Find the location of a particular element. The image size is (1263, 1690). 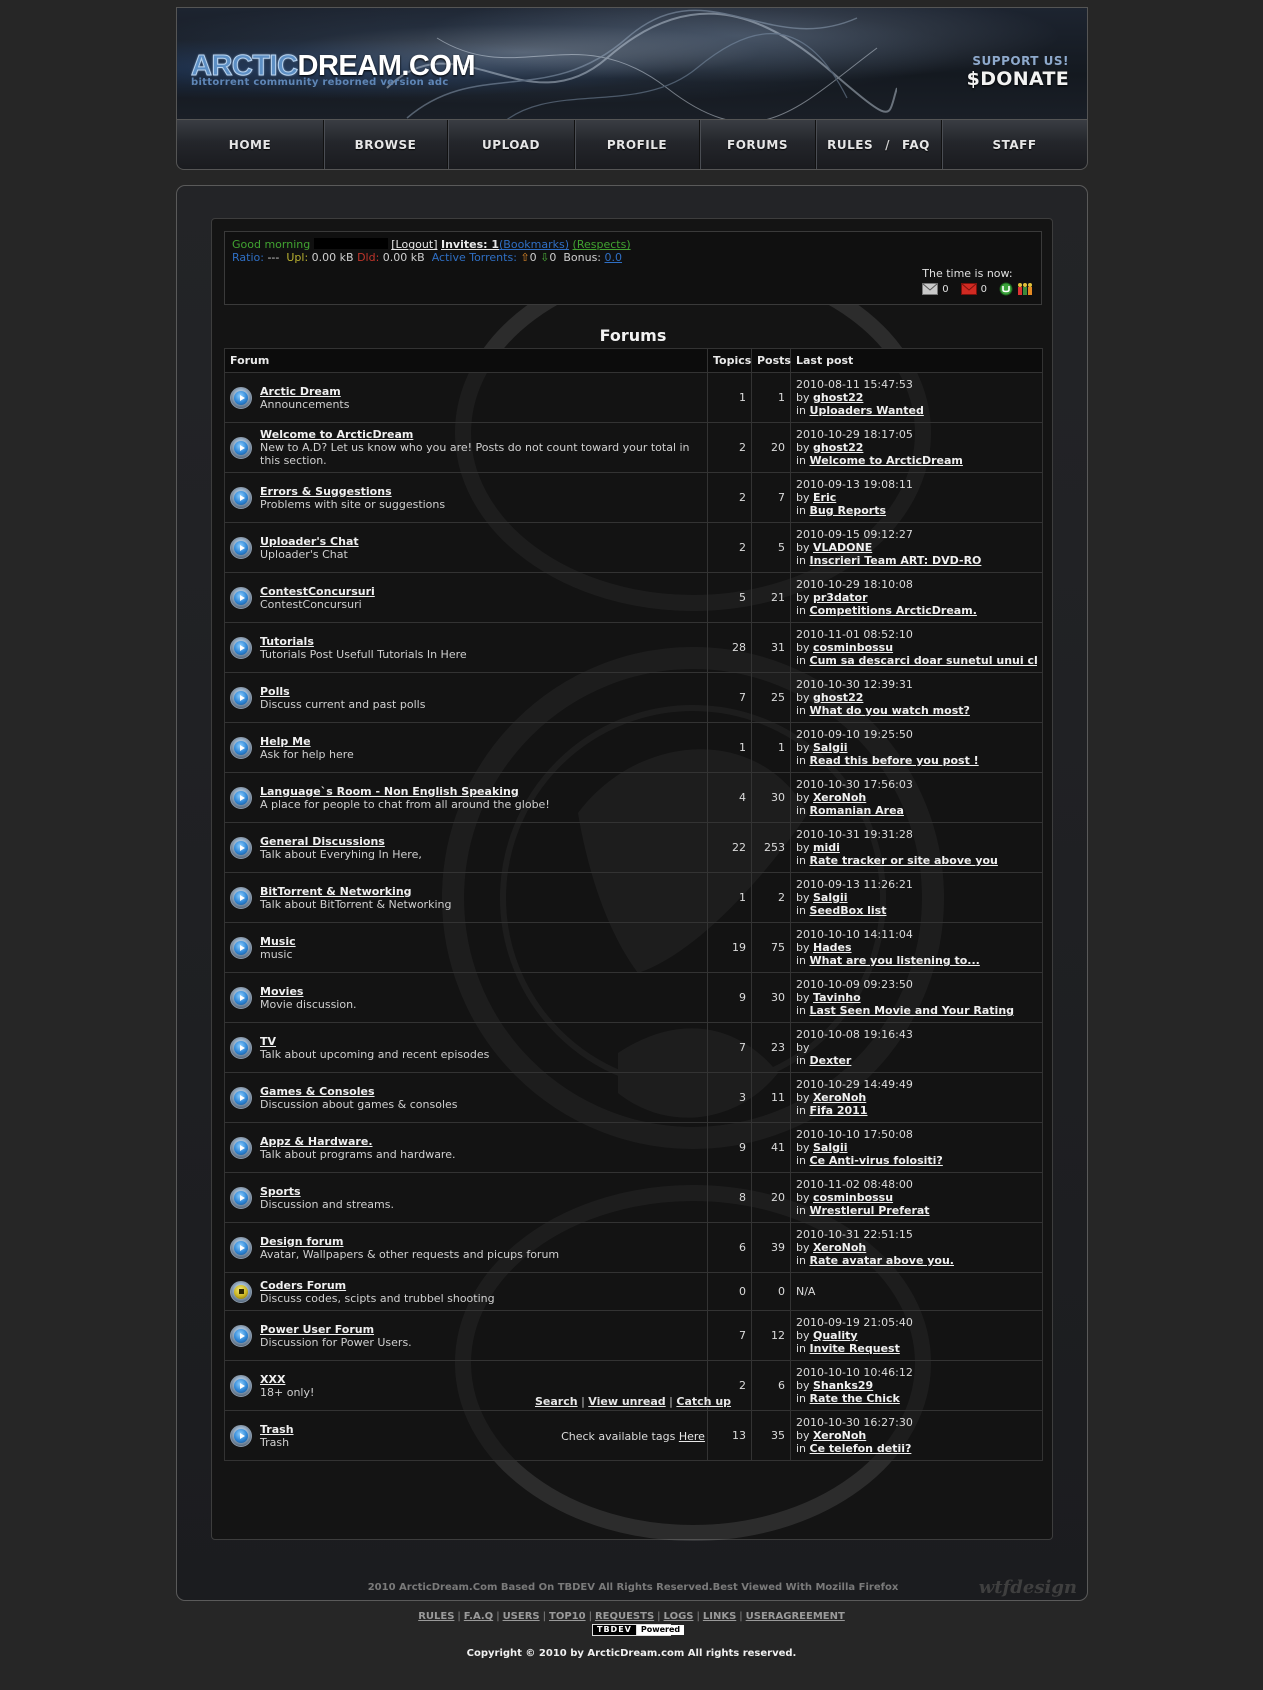

catch-up-link: Catch up is located at coordinates (703, 1401).